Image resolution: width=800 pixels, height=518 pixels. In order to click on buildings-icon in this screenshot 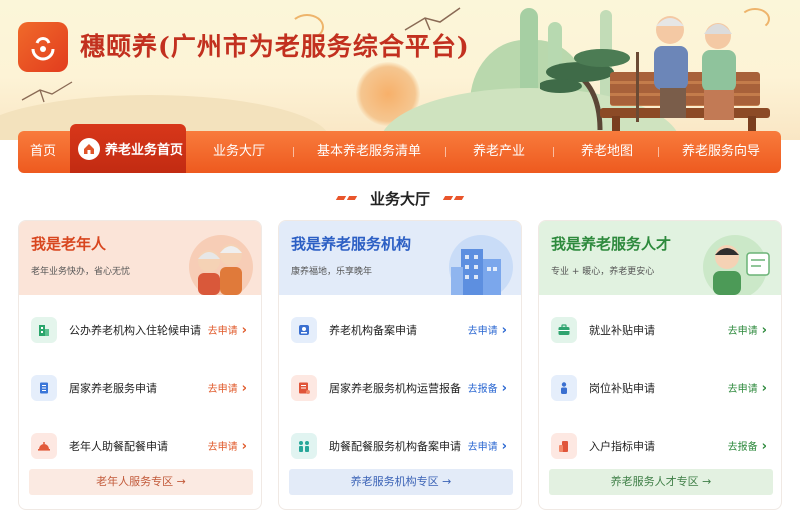, I will do `click(481, 265)`.